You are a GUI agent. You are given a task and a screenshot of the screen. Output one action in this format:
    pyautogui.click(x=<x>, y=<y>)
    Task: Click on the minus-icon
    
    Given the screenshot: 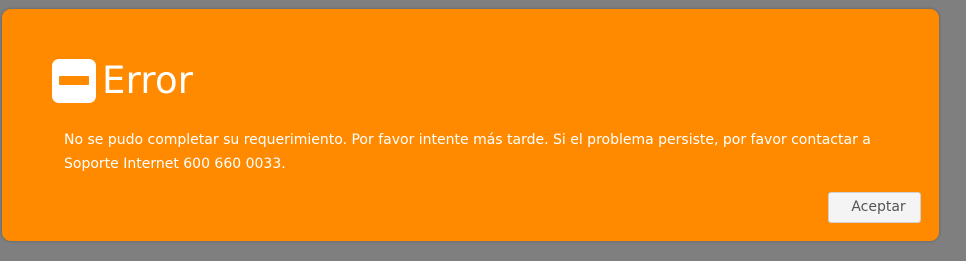 What is the action you would take?
    pyautogui.click(x=74, y=81)
    